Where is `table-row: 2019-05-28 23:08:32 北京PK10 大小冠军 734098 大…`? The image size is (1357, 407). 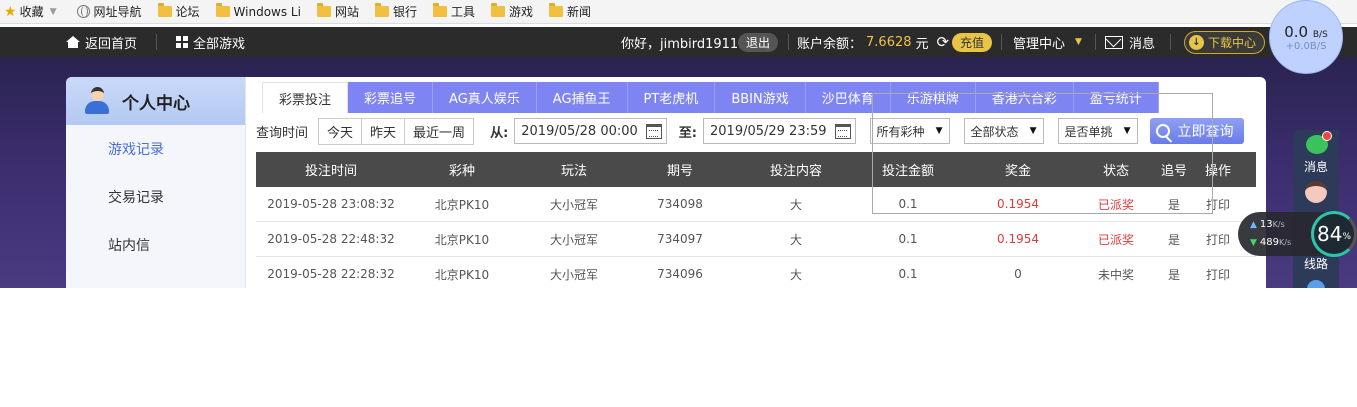 table-row: 2019-05-28 23:08:32 北京PK10 大小冠军 734098 大… is located at coordinates (756, 204).